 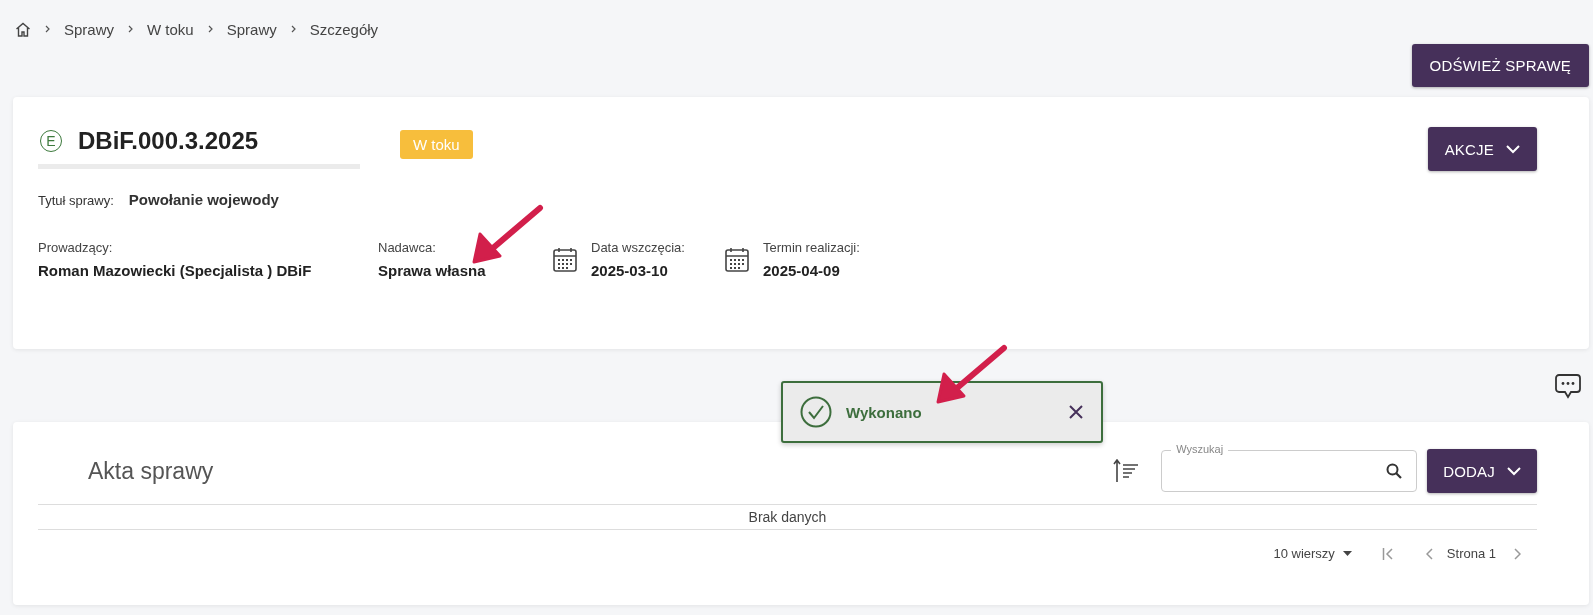 I want to click on breadcrumb-link: W toku, so click(x=170, y=29).